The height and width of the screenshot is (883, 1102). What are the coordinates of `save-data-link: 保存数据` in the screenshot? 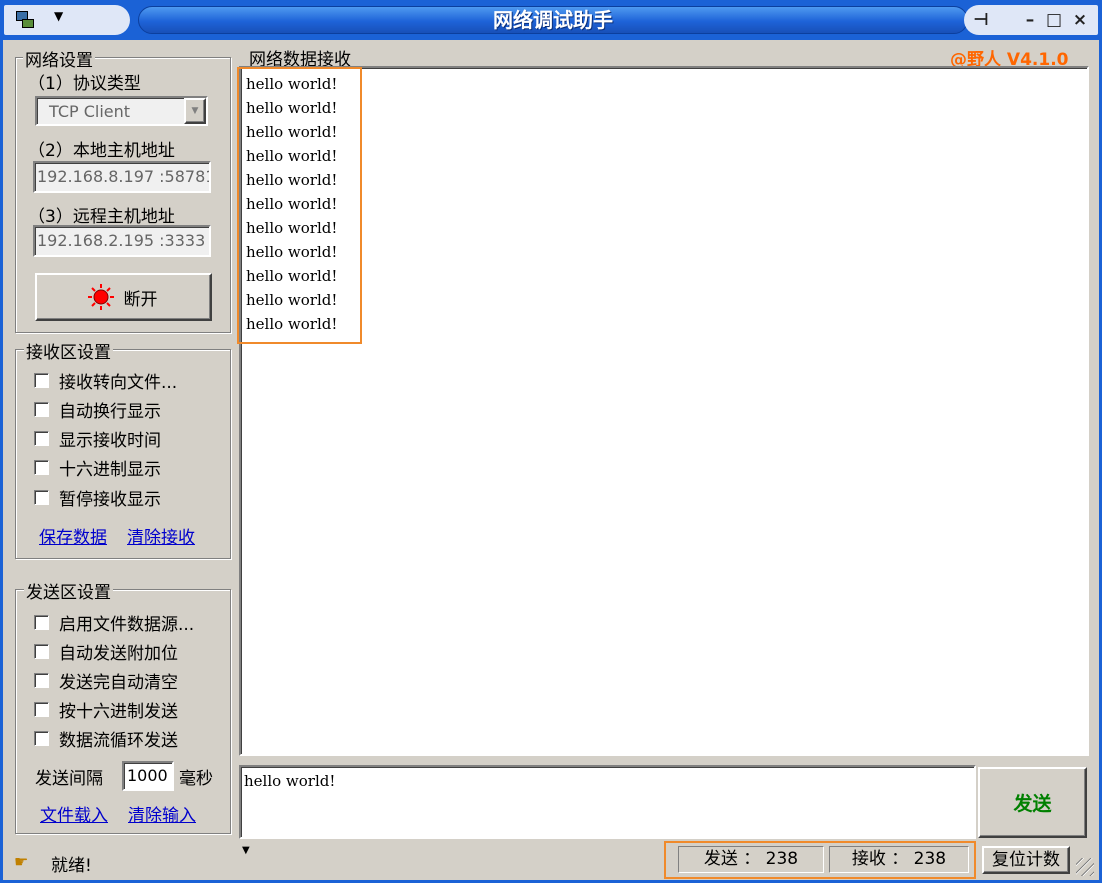 It's located at (73, 535).